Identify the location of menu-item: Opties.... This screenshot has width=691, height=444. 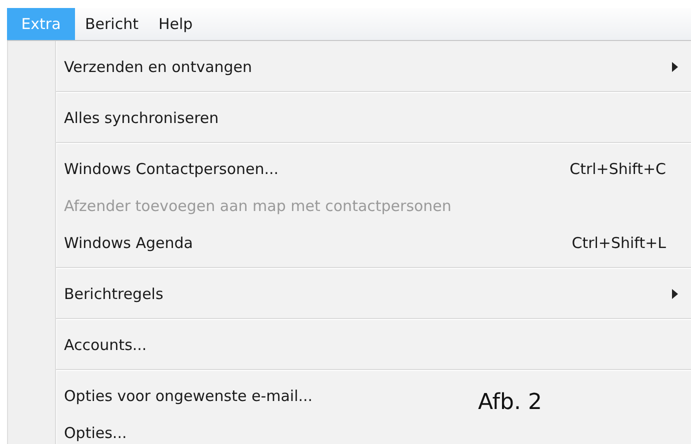
(74, 429).